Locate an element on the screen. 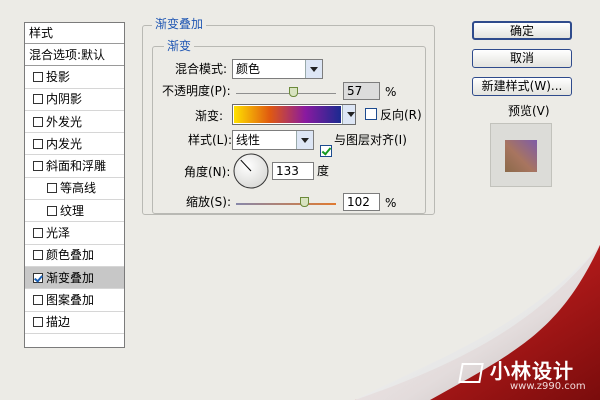  watermark-url: www.z990.com is located at coordinates (548, 386).